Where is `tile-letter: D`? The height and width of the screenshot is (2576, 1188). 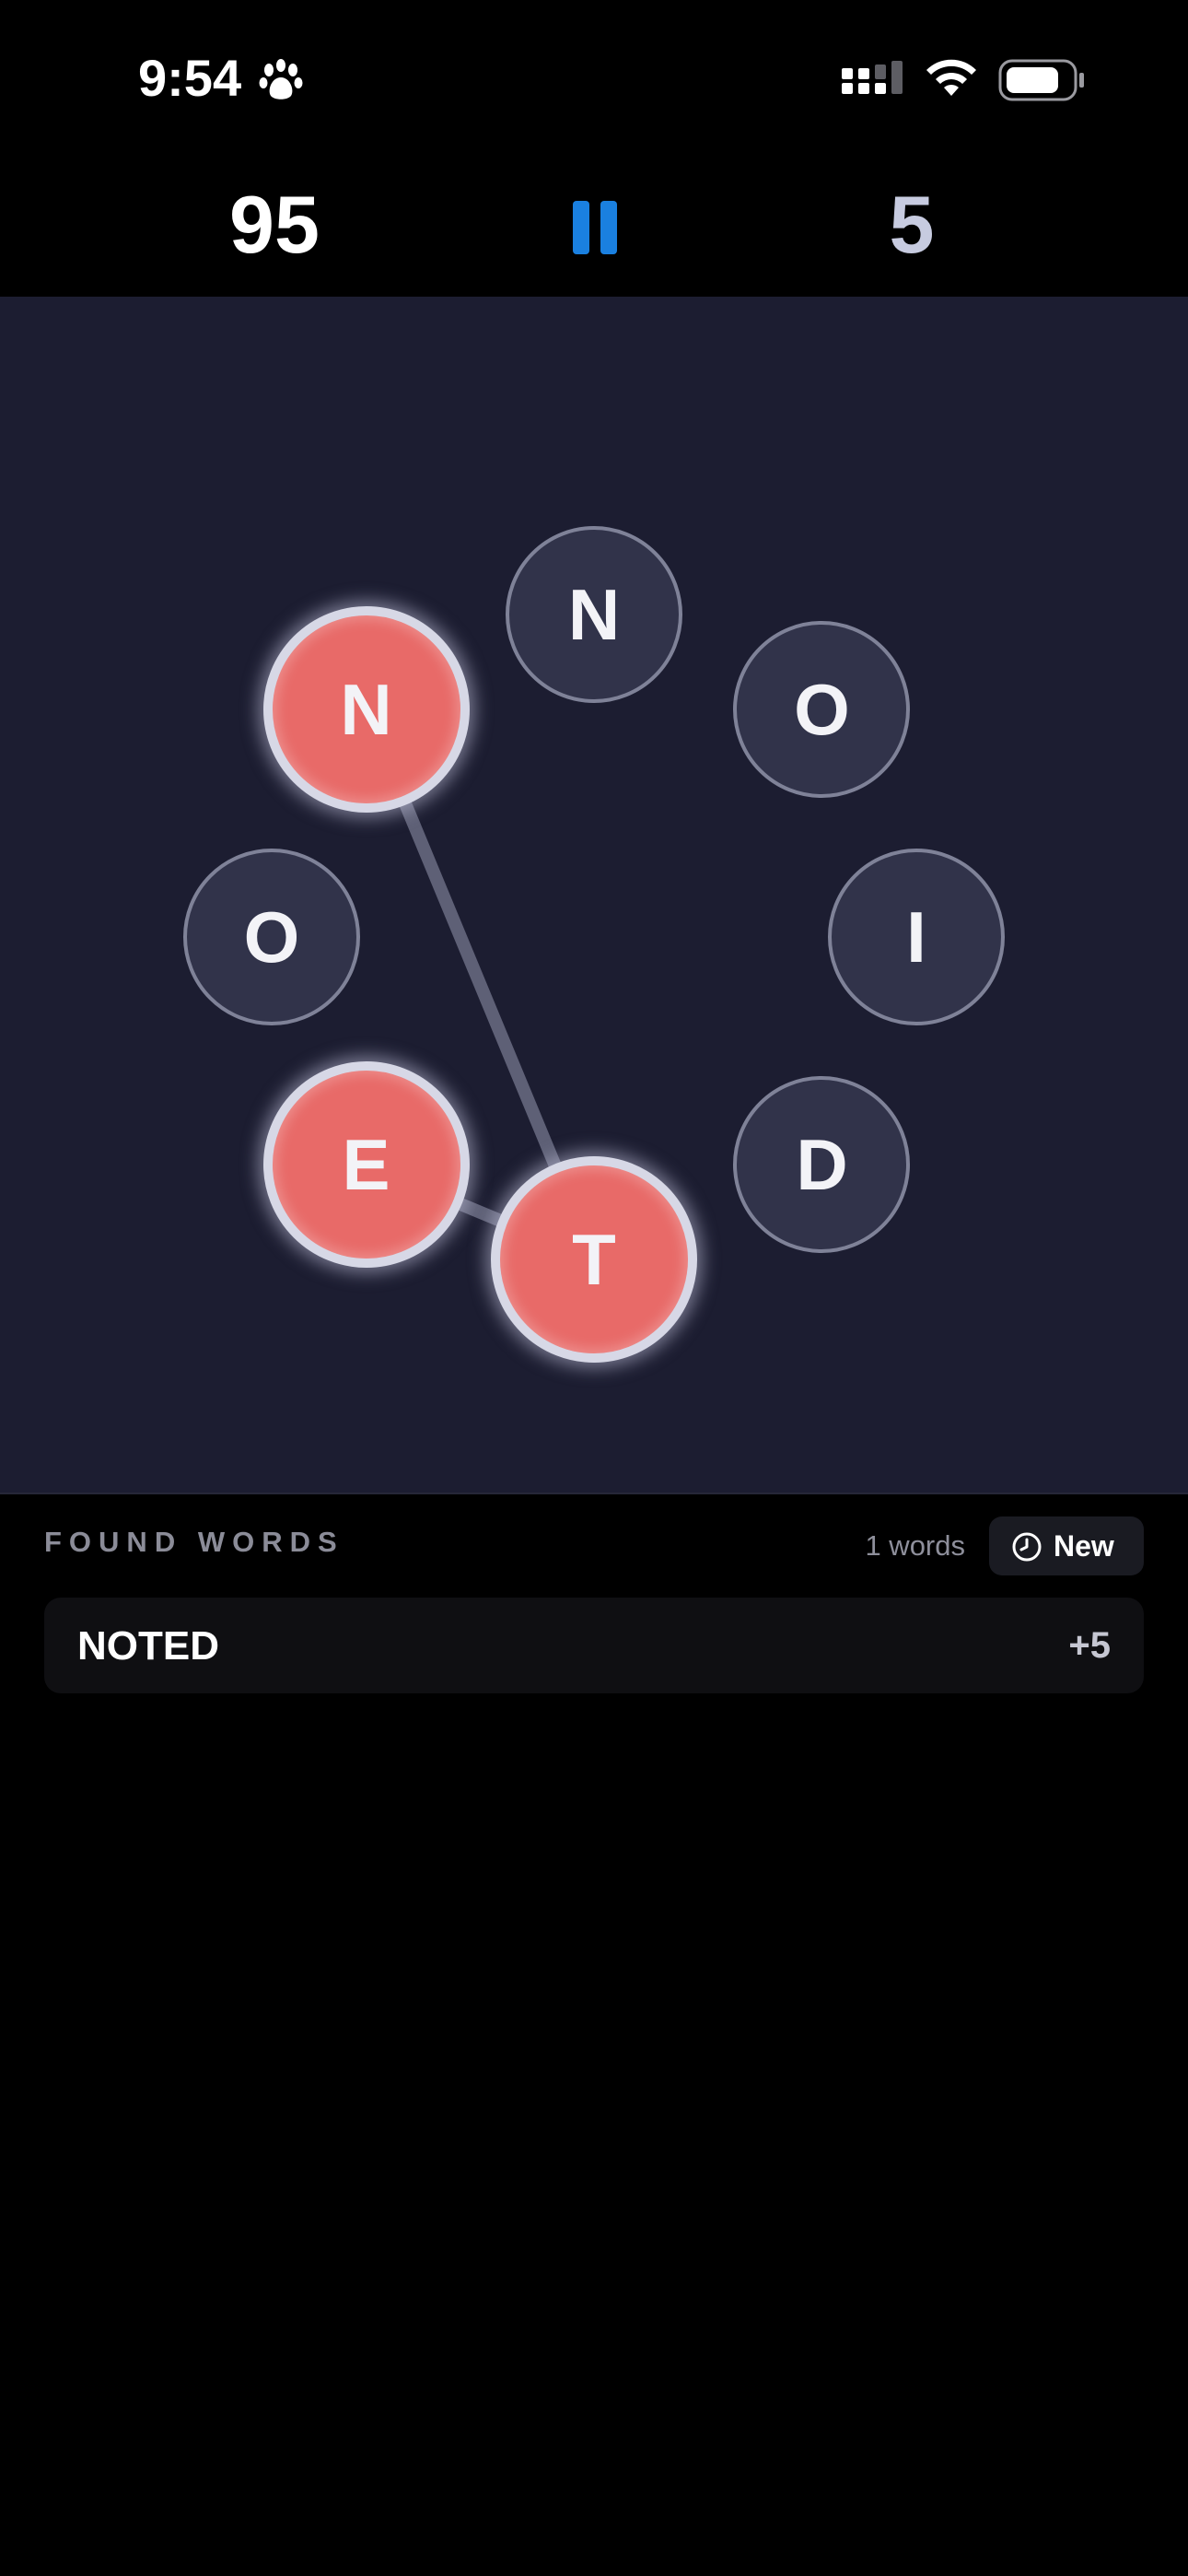 tile-letter: D is located at coordinates (822, 1165).